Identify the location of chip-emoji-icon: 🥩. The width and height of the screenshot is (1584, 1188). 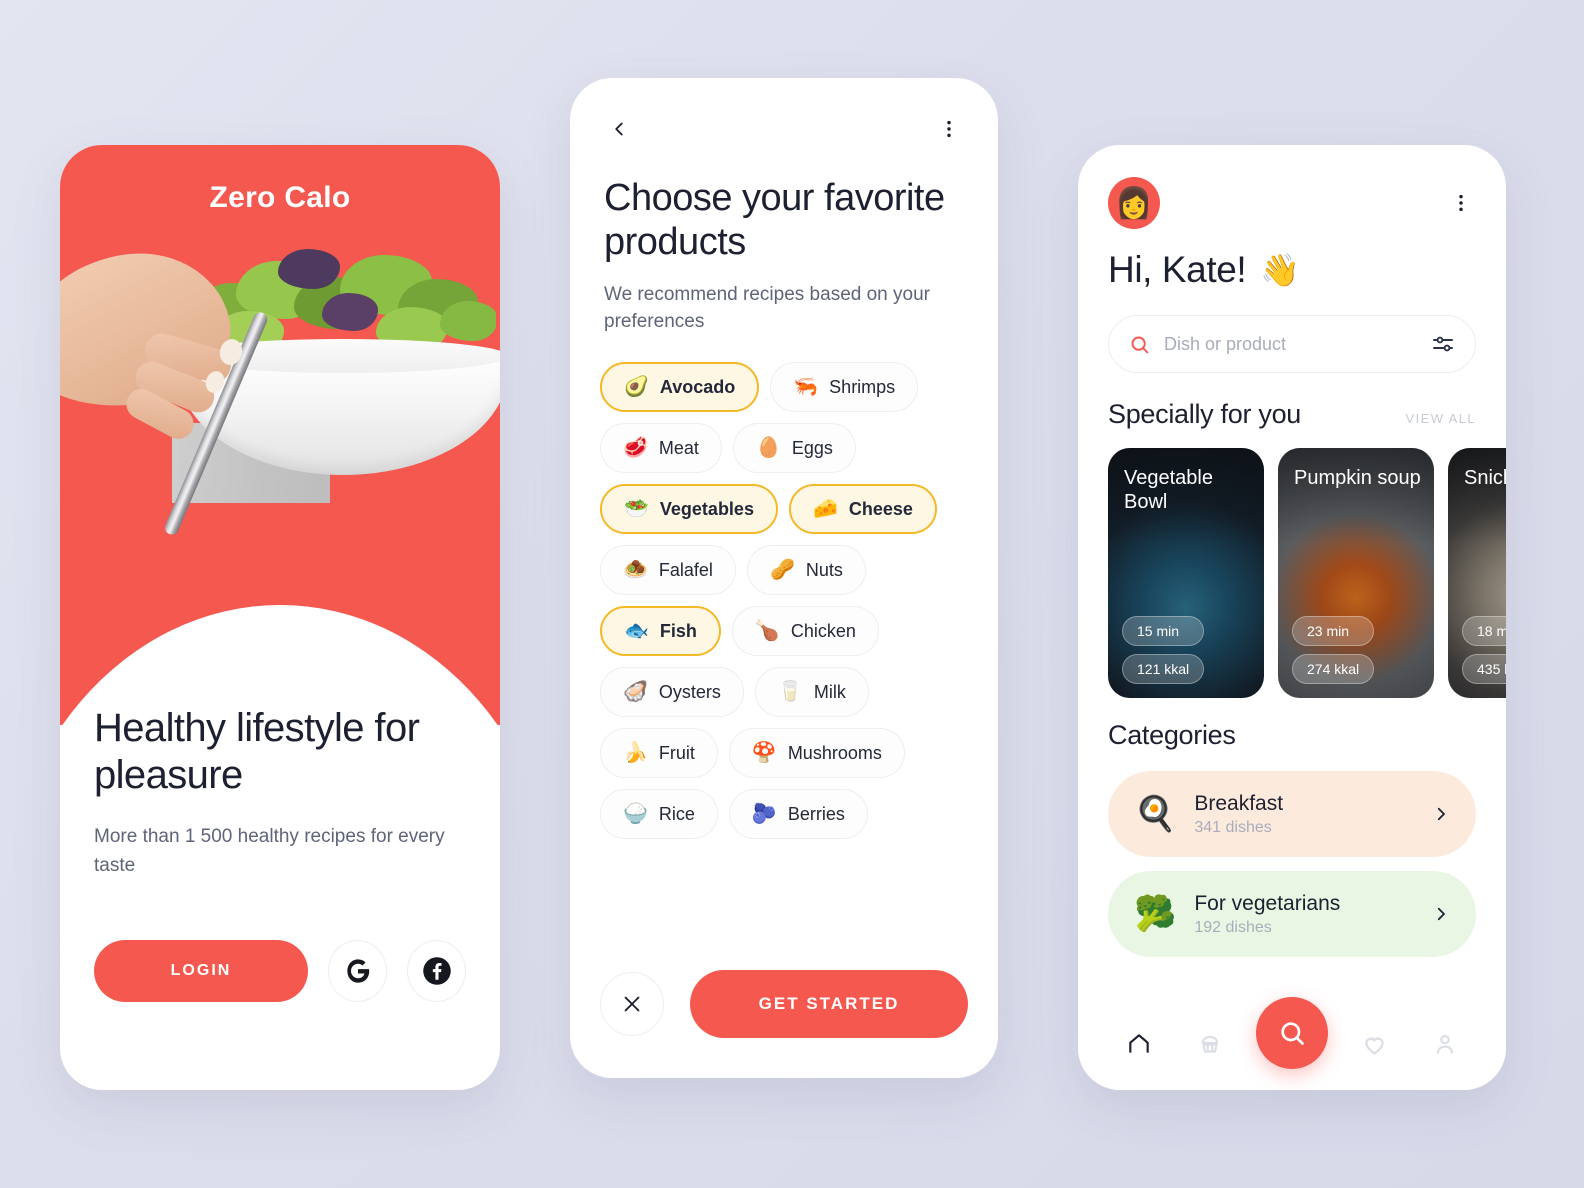
(635, 448).